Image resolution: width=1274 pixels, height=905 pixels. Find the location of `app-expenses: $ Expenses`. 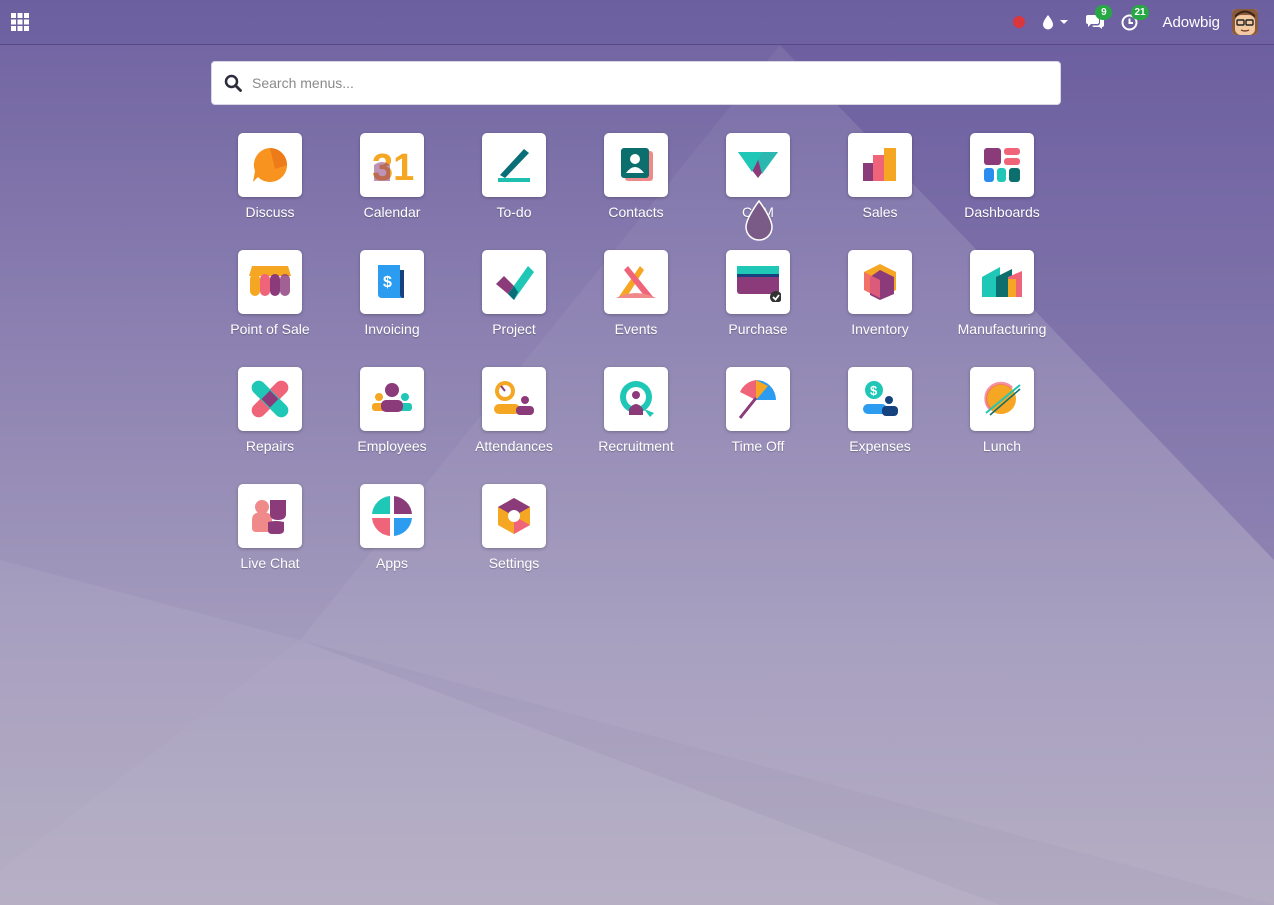

app-expenses: $ Expenses is located at coordinates (880, 425).